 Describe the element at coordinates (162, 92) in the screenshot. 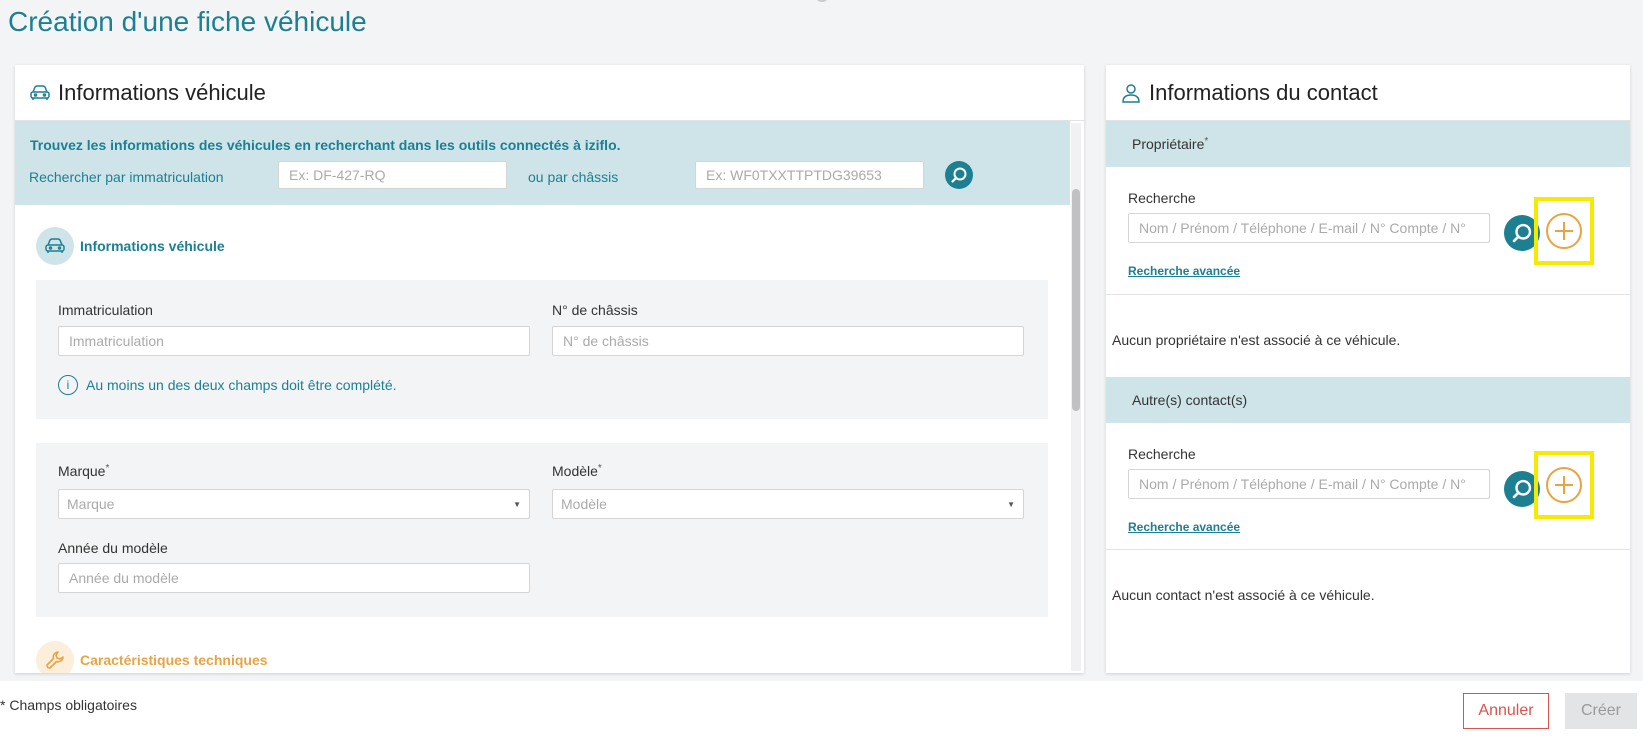

I see `vehicle-panel-title: Informations véhicule` at that location.